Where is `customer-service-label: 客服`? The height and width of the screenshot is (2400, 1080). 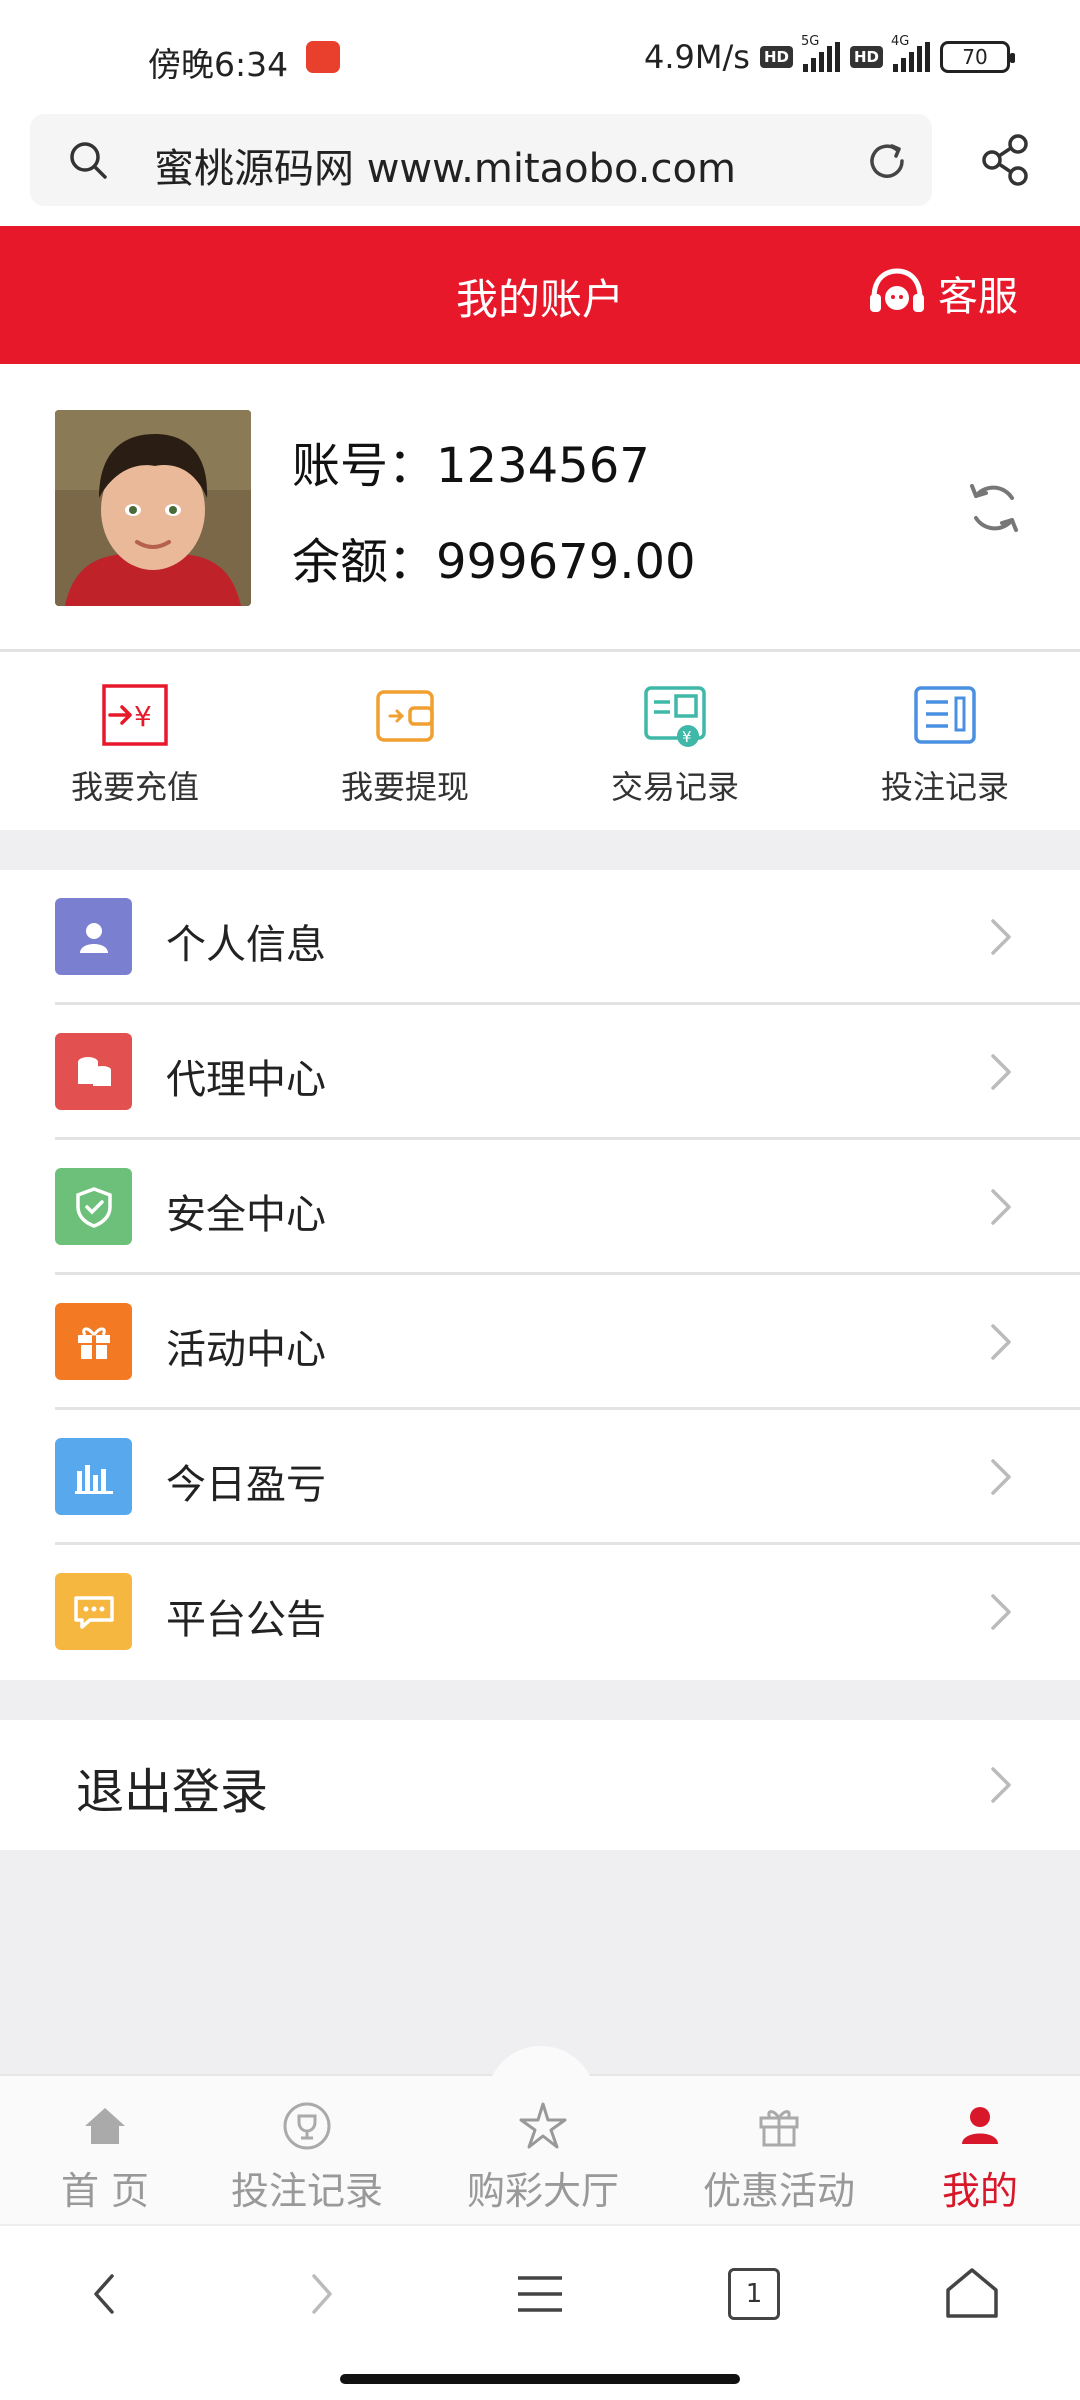 customer-service-label: 客服 is located at coordinates (978, 297).